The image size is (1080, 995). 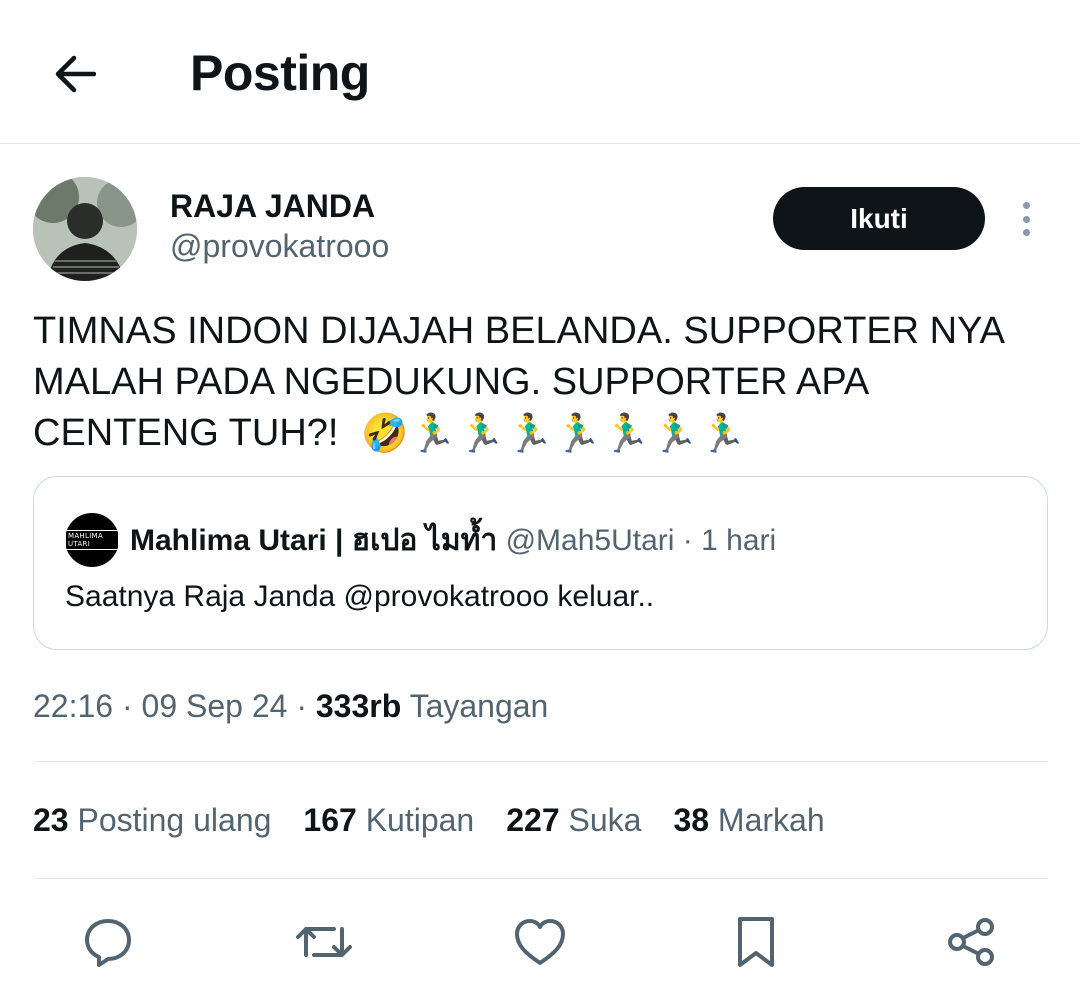 I want to click on quote-author-handle: @Mah5Utari, so click(x=590, y=540).